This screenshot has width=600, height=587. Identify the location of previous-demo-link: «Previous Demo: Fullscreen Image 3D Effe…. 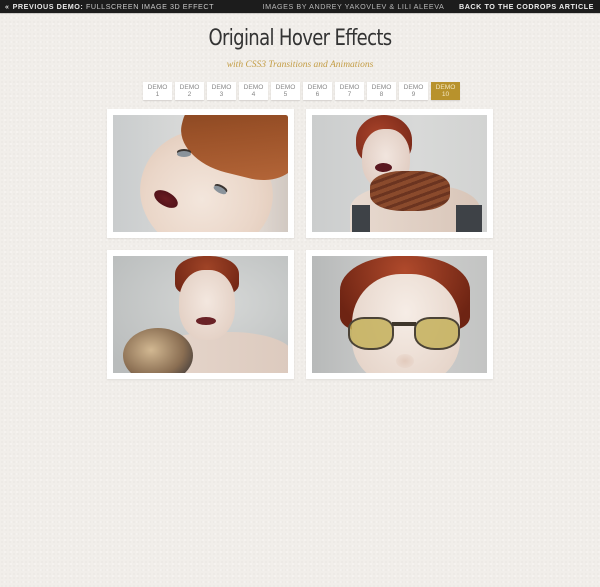
(109, 6).